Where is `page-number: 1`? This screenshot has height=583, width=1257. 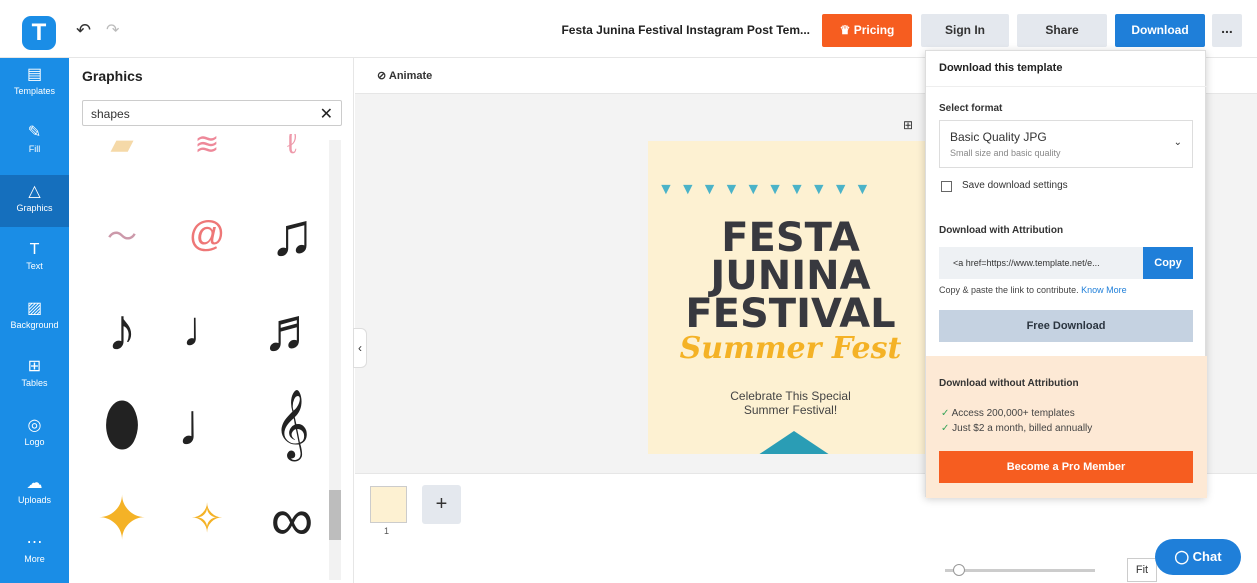 page-number: 1 is located at coordinates (387, 531).